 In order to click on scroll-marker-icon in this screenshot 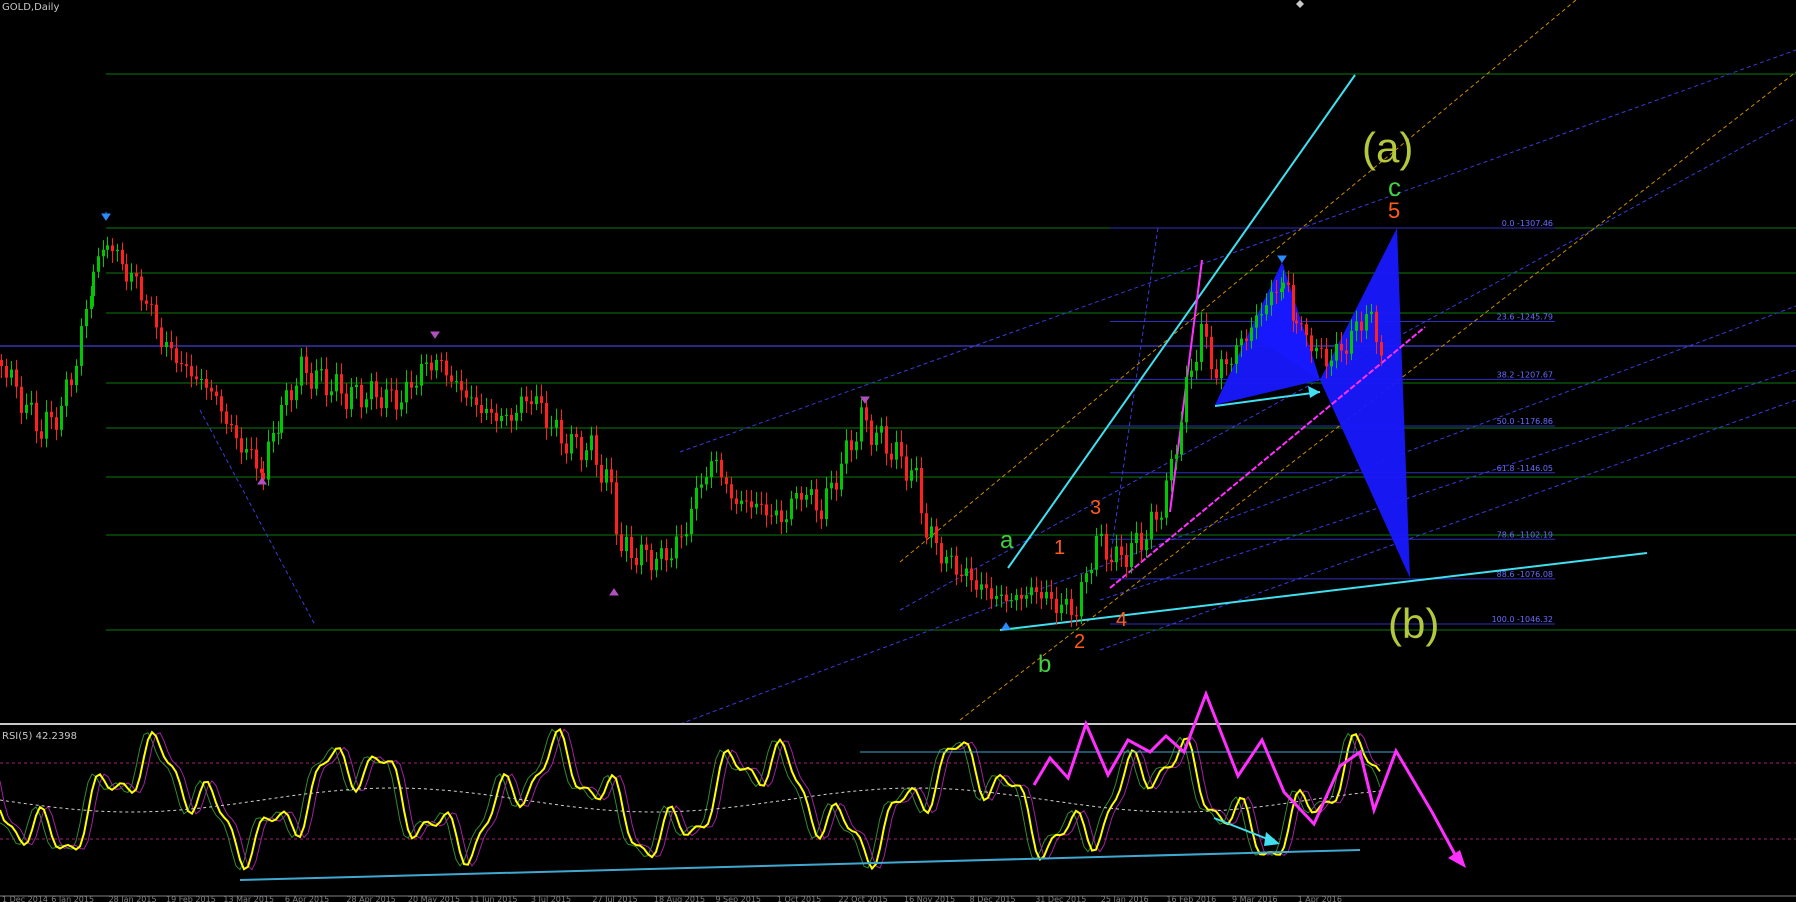, I will do `click(1300, 4)`.